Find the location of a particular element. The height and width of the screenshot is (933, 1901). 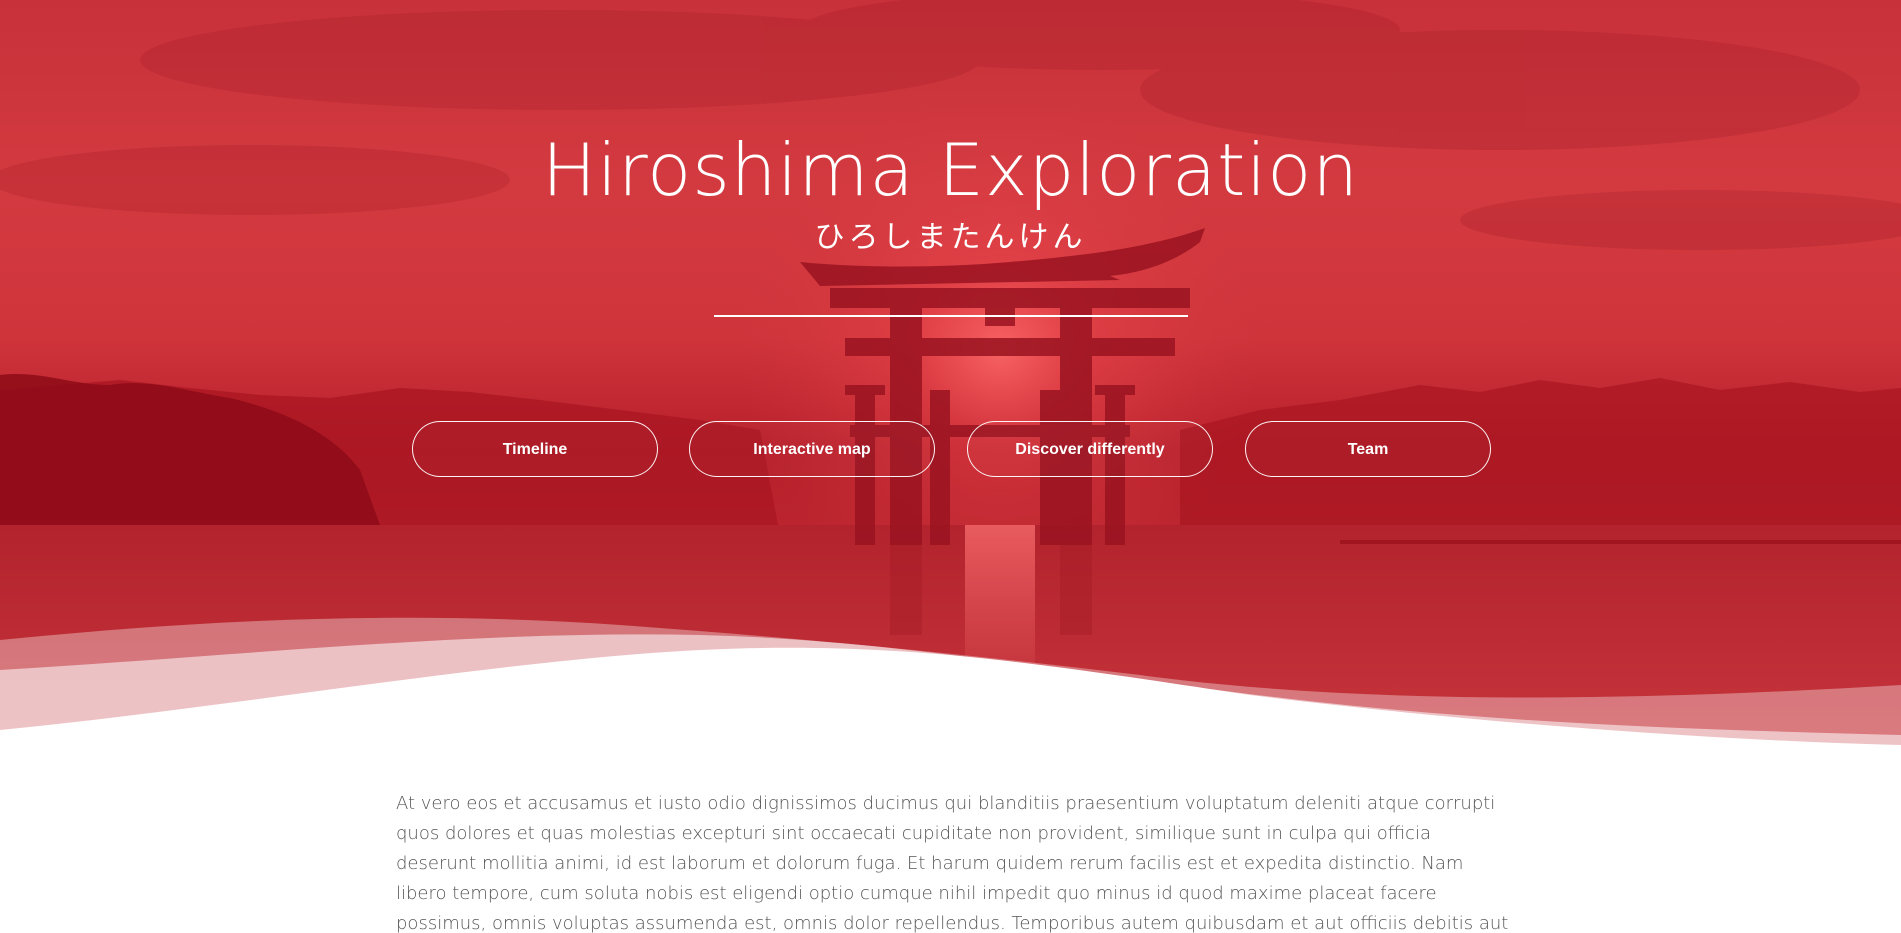

page-title: Hiroshima Exploration is located at coordinates (950, 170).